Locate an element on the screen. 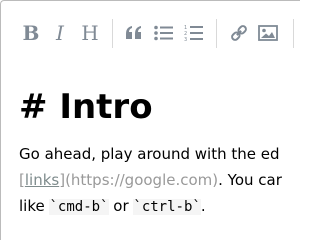 This screenshot has height=240, width=320. quote-icon is located at coordinates (133, 32).